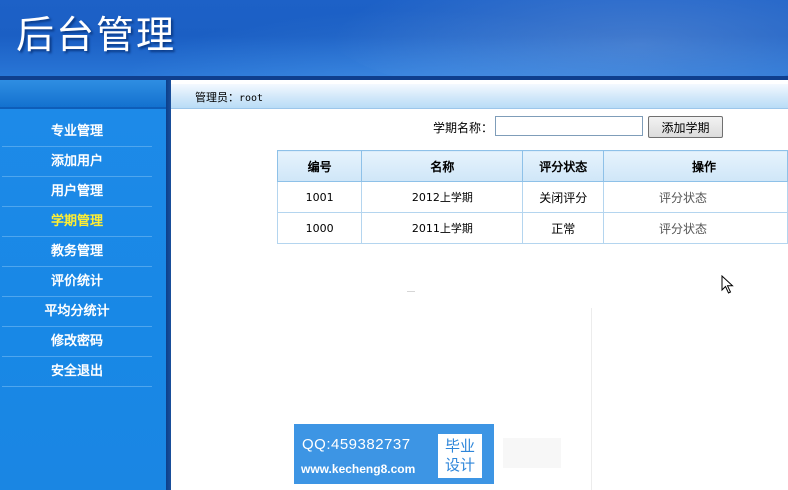  I want to click on sidebar-item-logout: 安全退出, so click(77, 372).